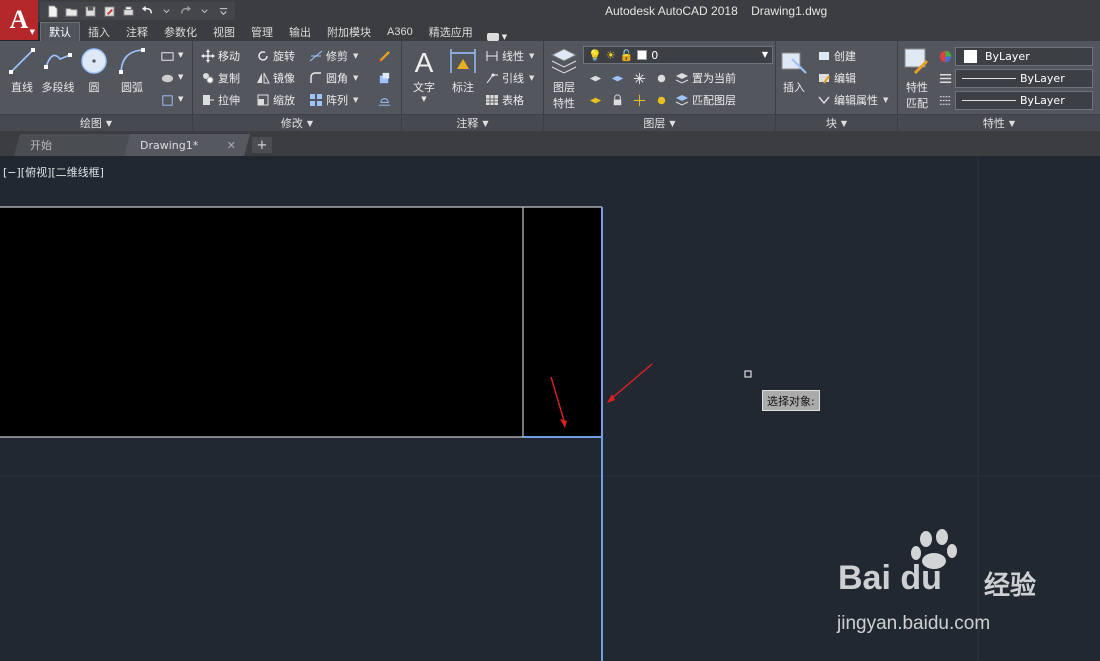  What do you see at coordinates (472, 122) in the screenshot?
I see `annotation-panel-title: 注释 ▼` at bounding box center [472, 122].